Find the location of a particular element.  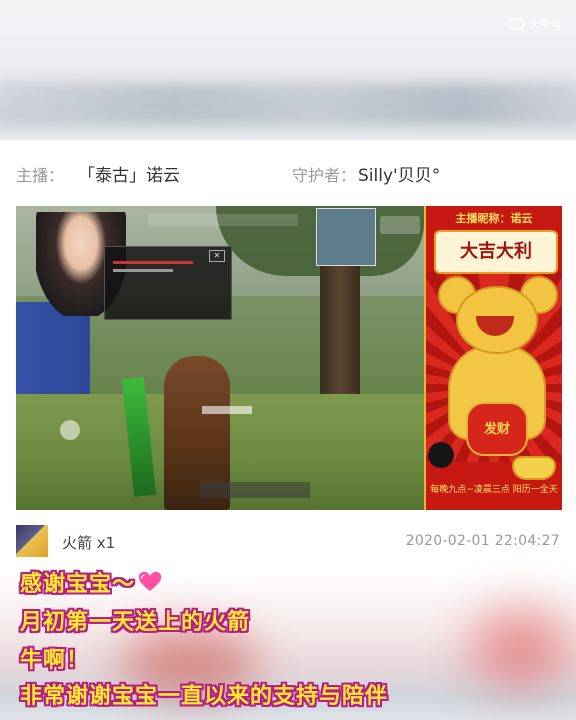

poster-banner: 大吉大利 is located at coordinates (496, 252).